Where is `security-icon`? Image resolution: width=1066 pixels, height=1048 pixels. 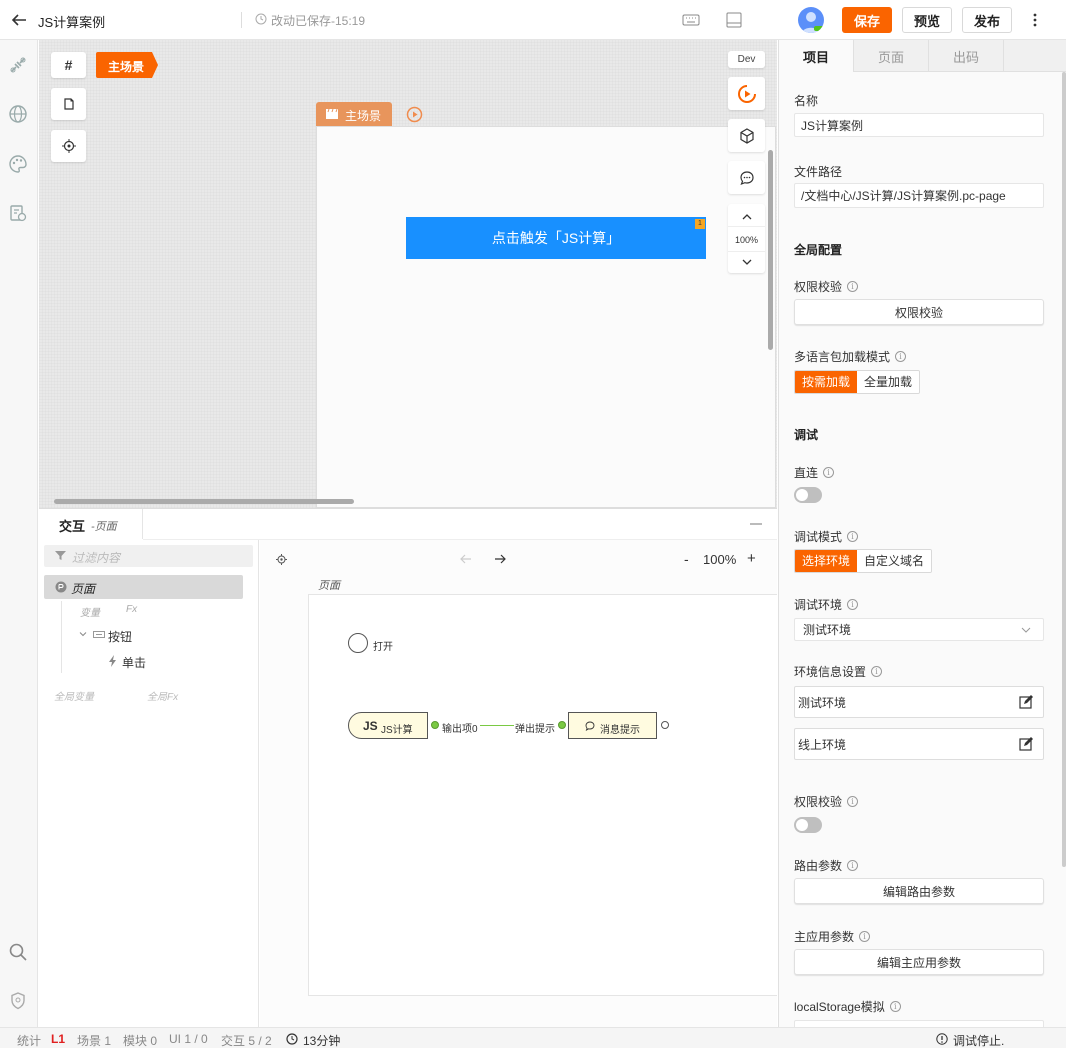 security-icon is located at coordinates (18, 1001).